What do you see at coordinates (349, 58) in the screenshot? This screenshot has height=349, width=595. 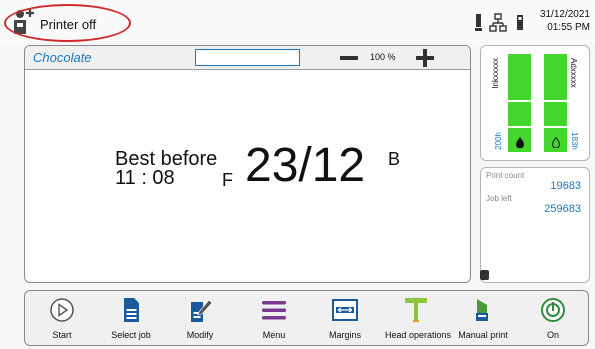 I see `zoom-out-icon` at bounding box center [349, 58].